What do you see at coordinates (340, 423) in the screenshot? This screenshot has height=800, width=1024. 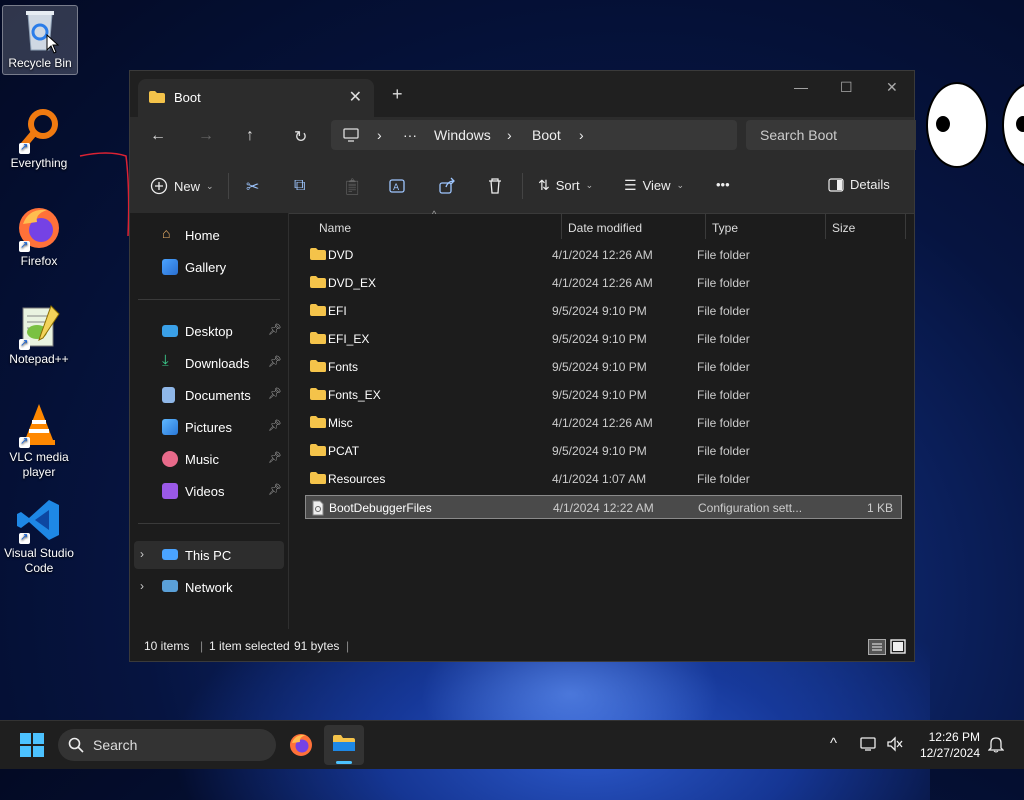 I see `file-name: Misc` at bounding box center [340, 423].